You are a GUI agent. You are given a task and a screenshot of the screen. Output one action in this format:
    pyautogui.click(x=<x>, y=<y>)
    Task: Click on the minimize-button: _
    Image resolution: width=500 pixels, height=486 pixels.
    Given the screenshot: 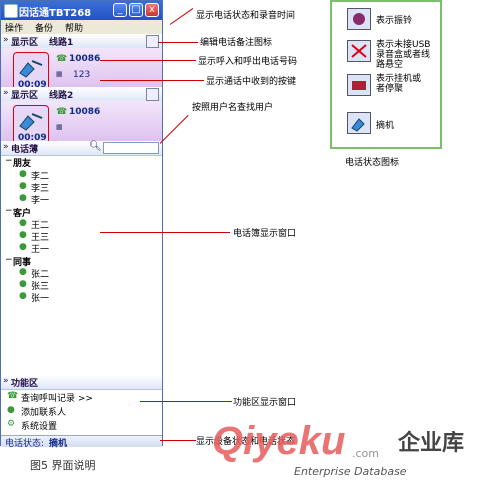 What is the action you would take?
    pyautogui.click(x=120, y=10)
    